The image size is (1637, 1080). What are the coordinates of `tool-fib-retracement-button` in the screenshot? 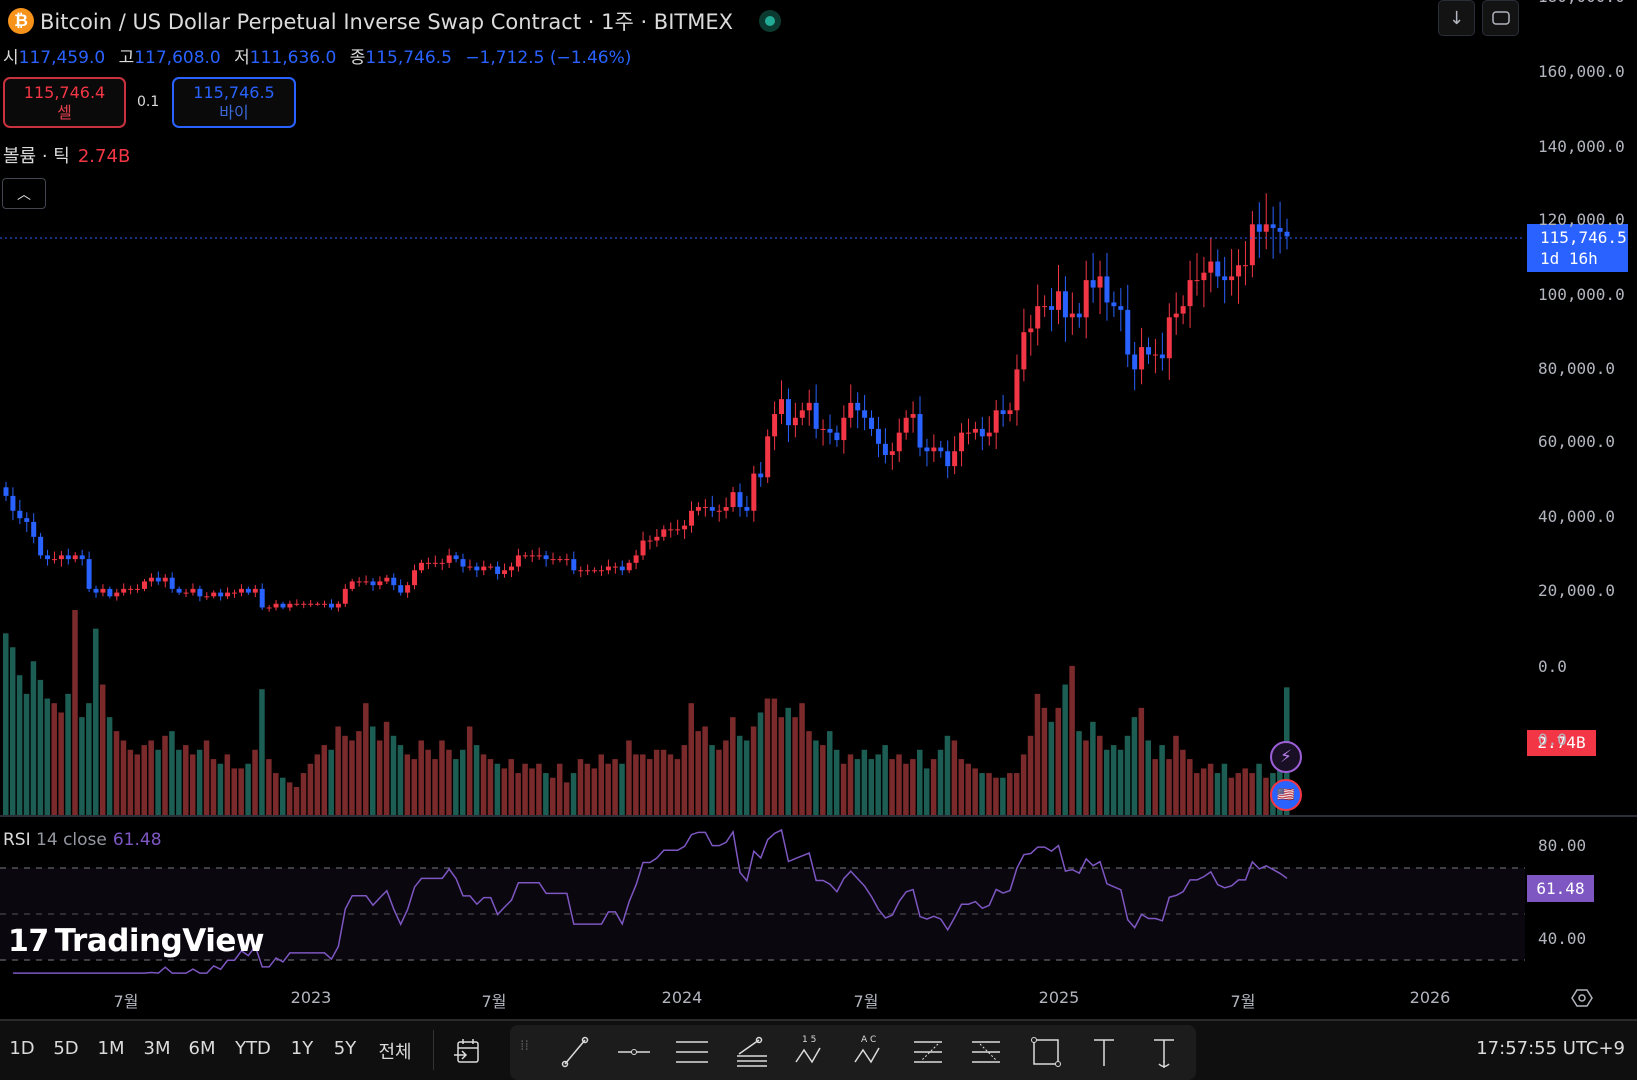 It's located at (751, 1052).